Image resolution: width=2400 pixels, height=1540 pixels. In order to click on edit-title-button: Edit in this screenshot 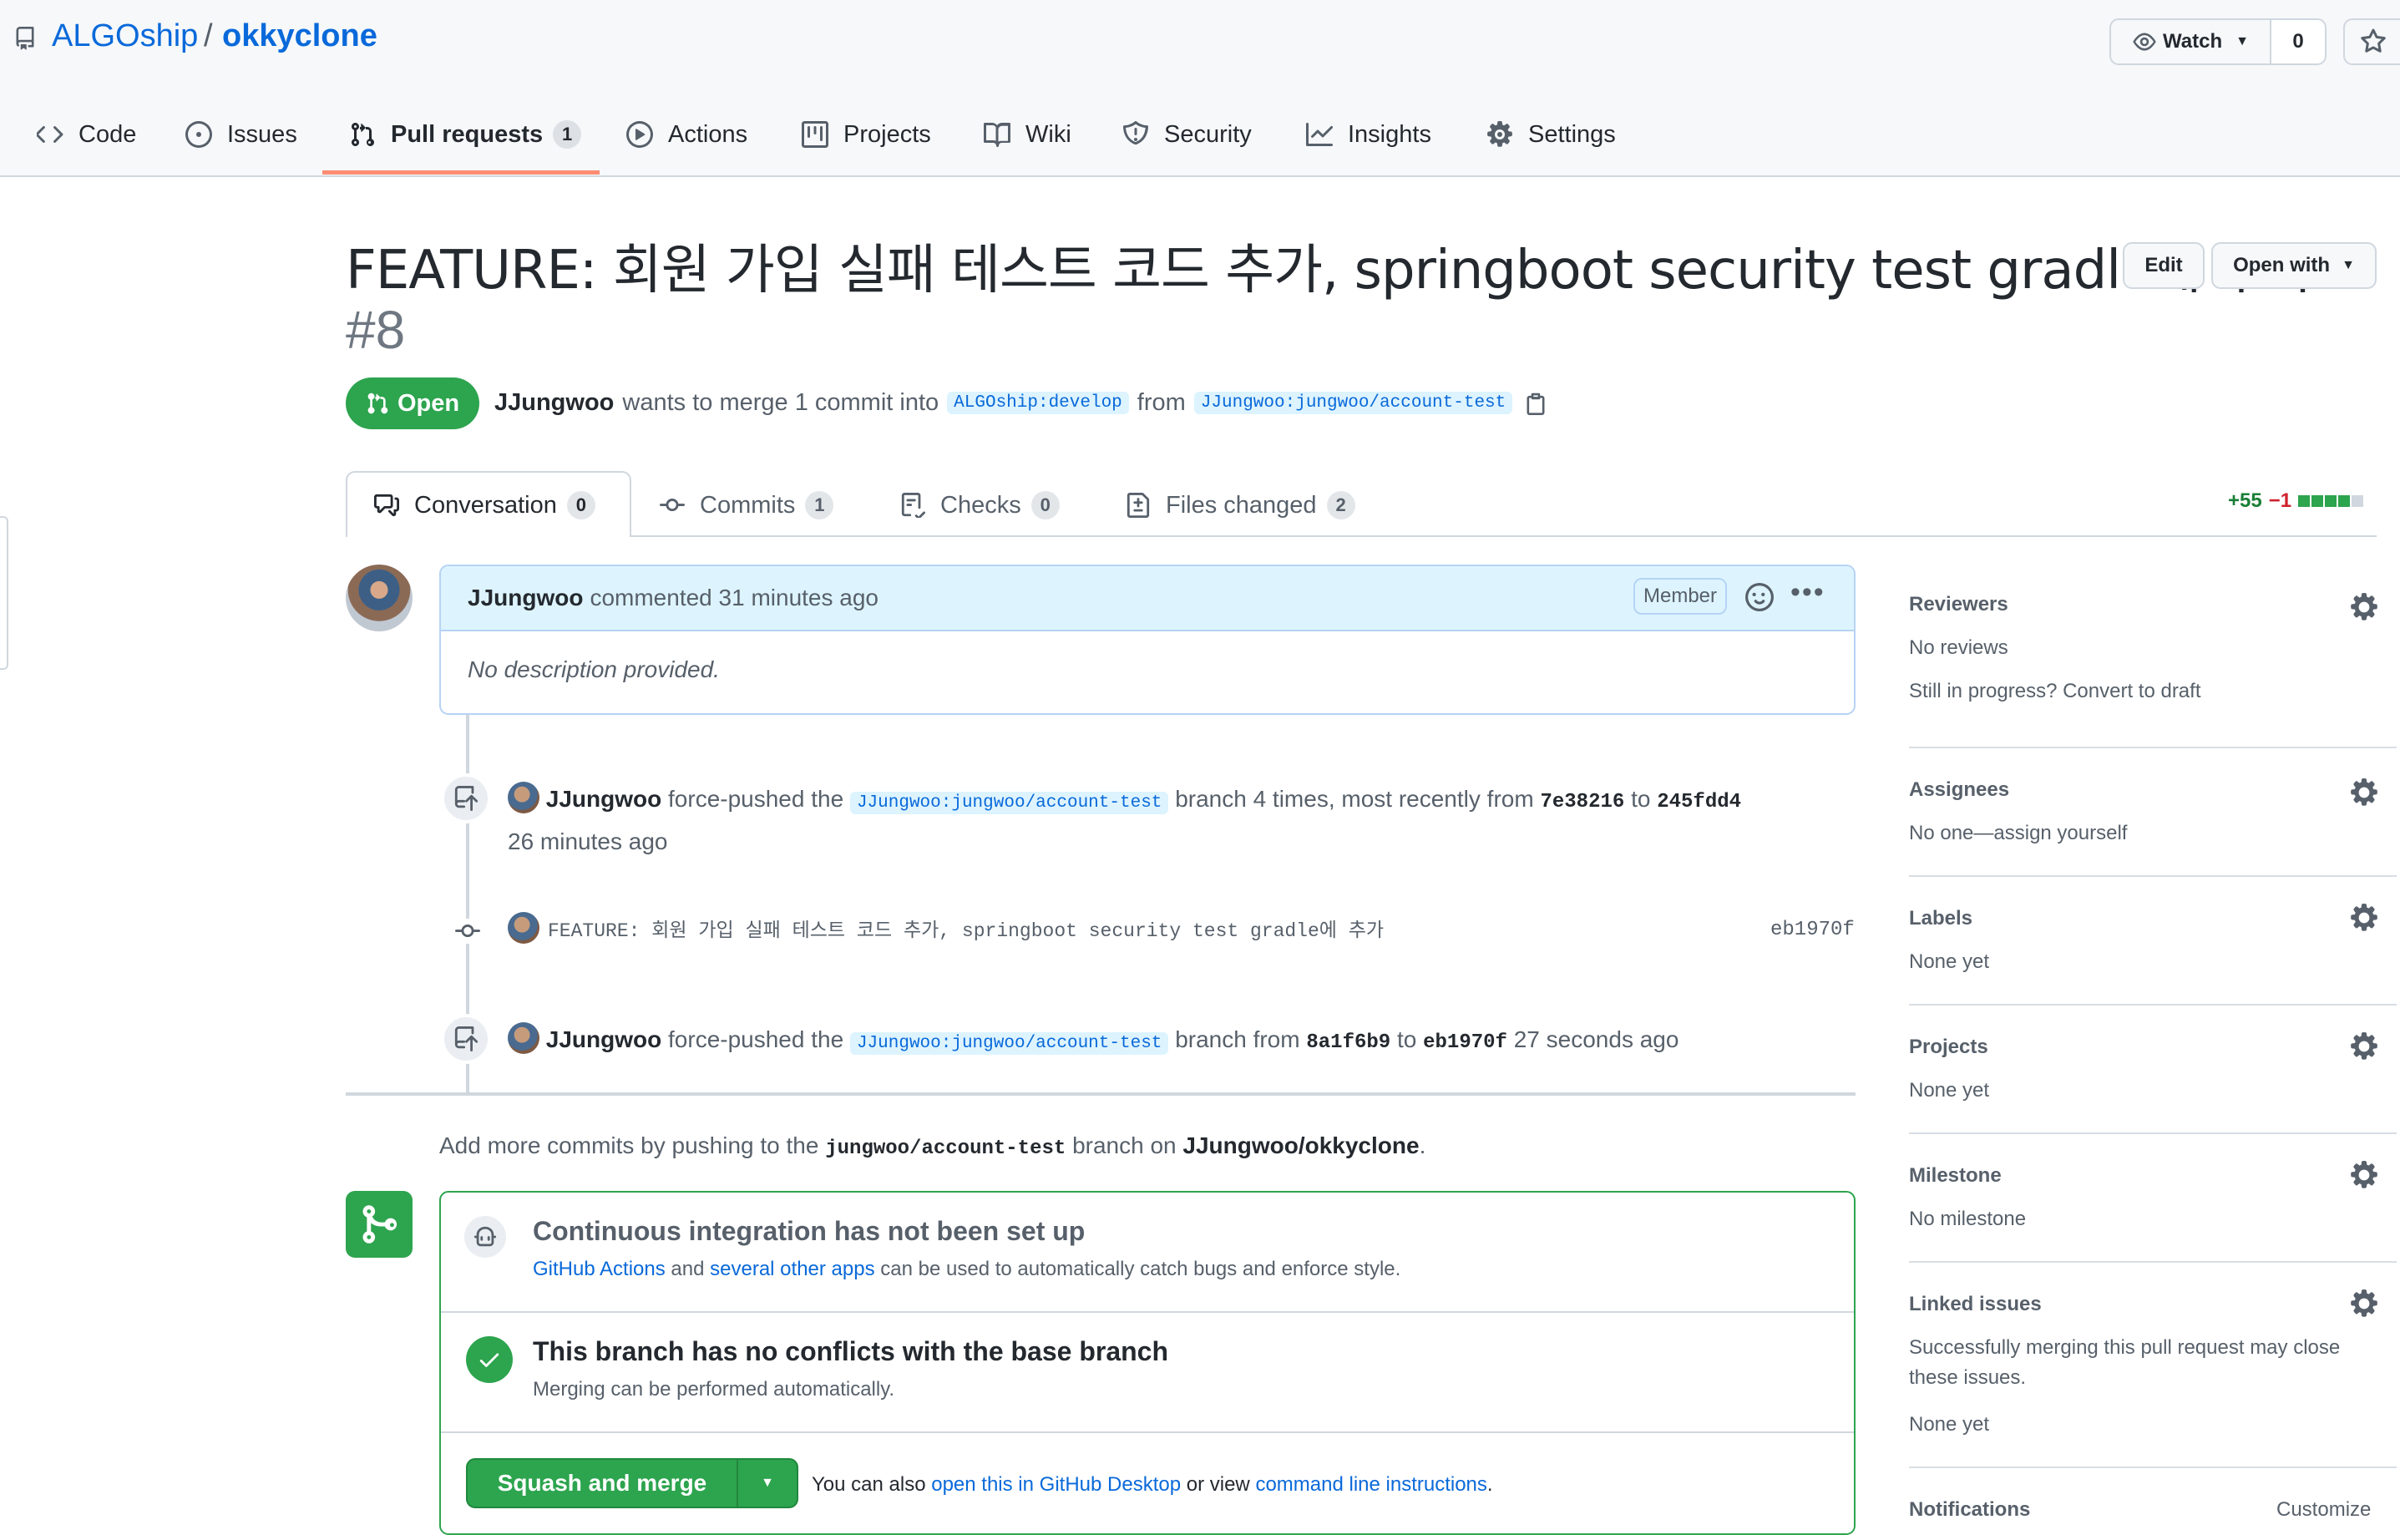, I will do `click(2164, 266)`.